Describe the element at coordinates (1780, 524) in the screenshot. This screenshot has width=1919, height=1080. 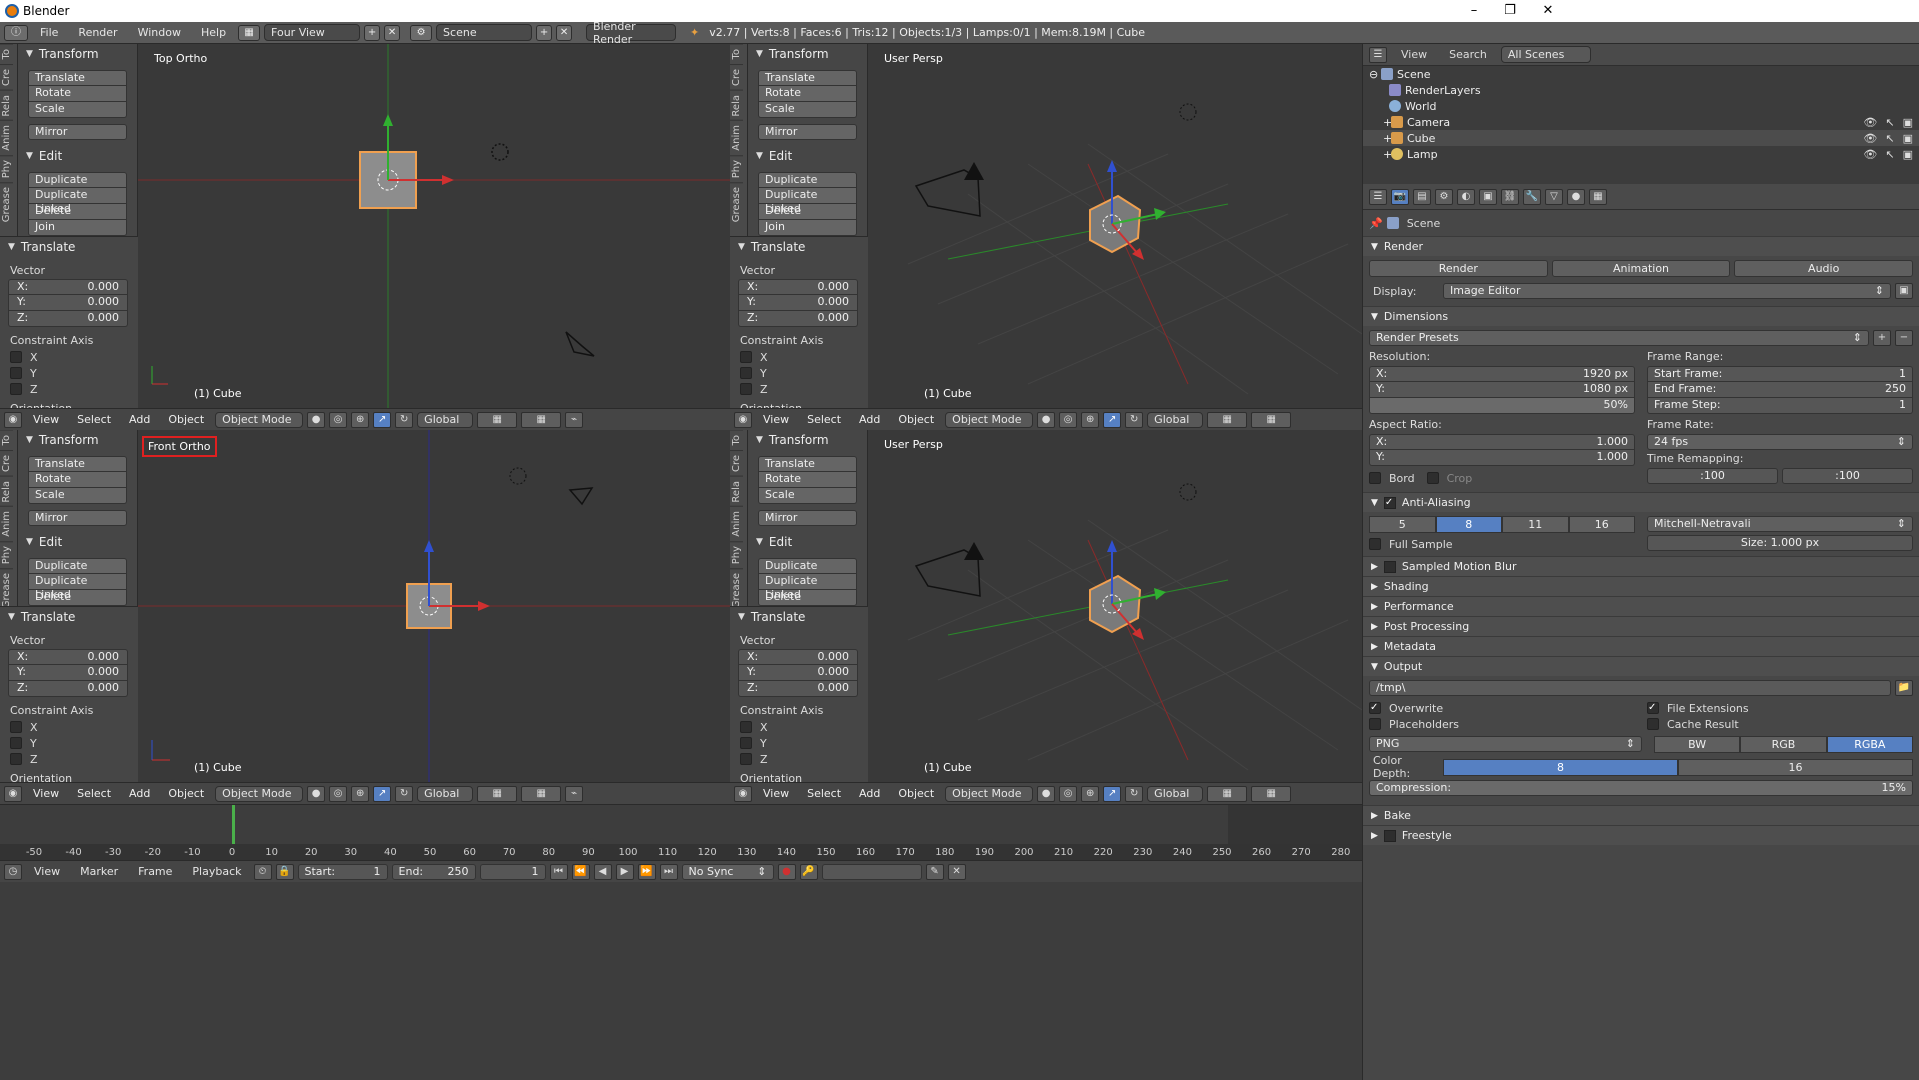
I see `aa-filter-dropdown: Mitchell-Netravali ⇕` at that location.